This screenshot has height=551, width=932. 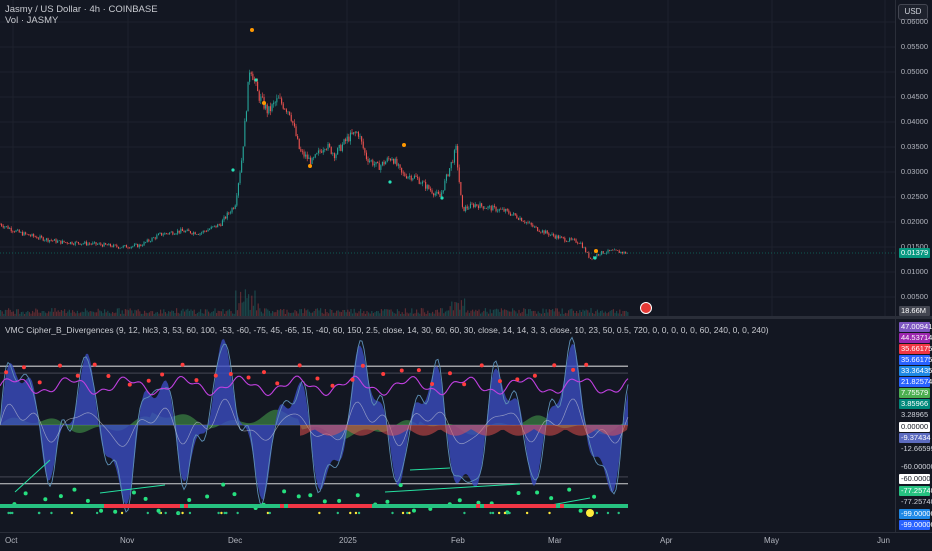 What do you see at coordinates (914, 404) in the screenshot?
I see `indicator-value-tag: 3.85966` at bounding box center [914, 404].